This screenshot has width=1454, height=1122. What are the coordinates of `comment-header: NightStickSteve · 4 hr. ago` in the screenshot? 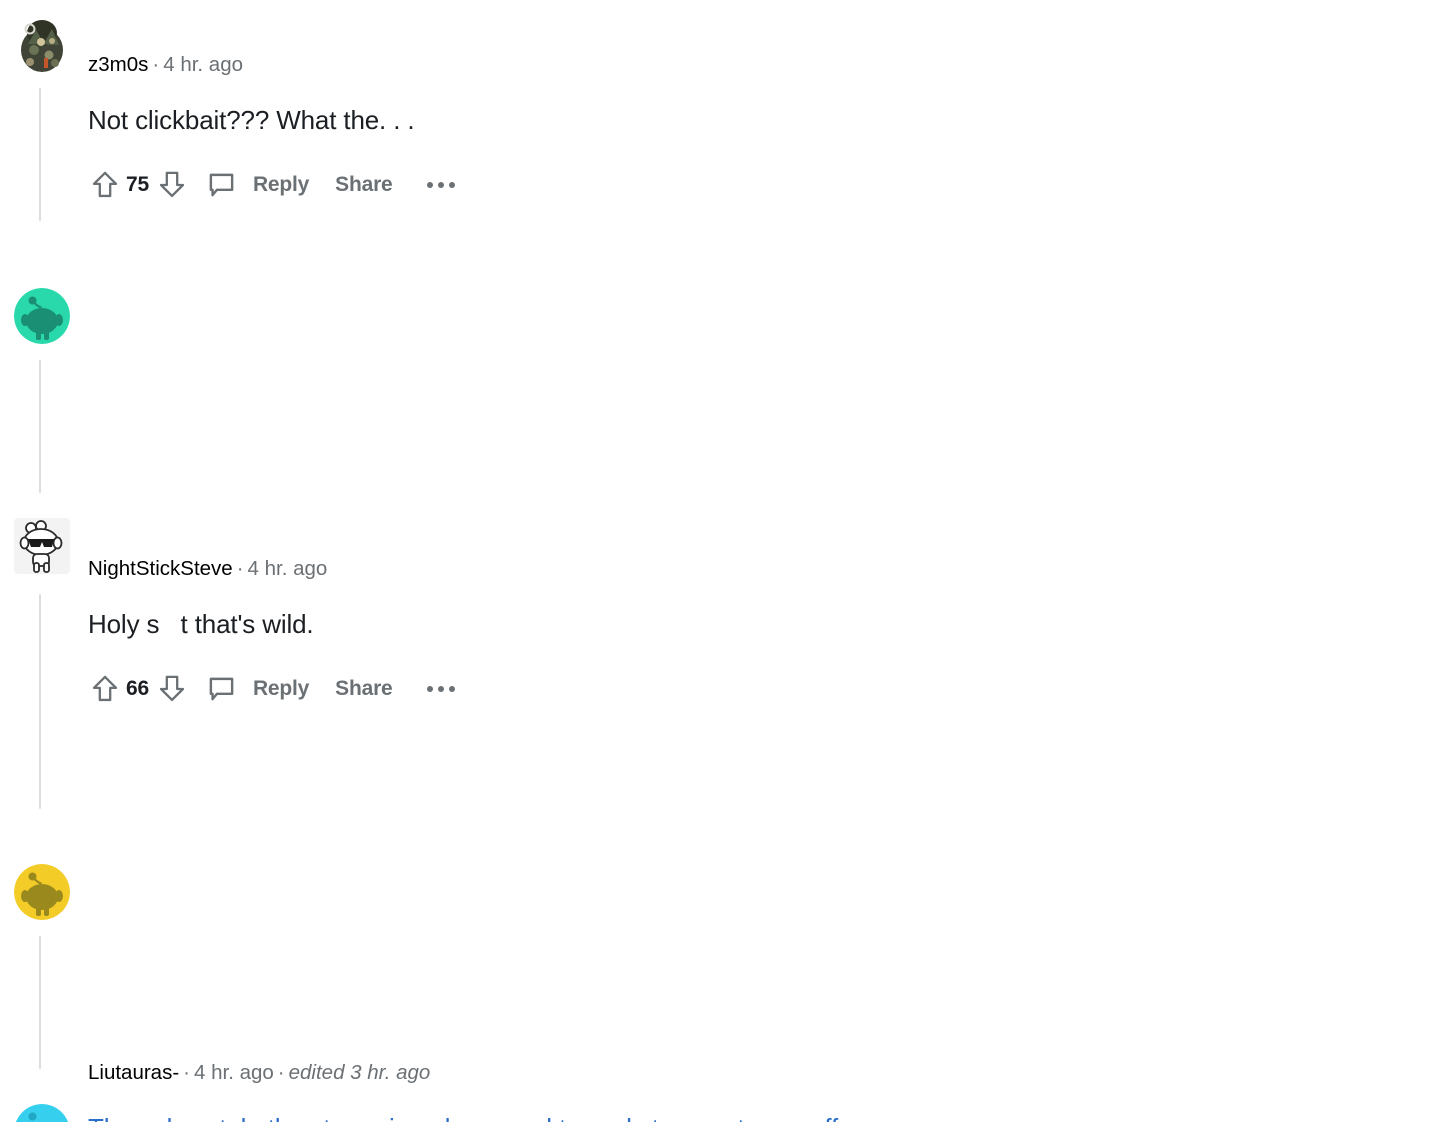 It's located at (207, 569).